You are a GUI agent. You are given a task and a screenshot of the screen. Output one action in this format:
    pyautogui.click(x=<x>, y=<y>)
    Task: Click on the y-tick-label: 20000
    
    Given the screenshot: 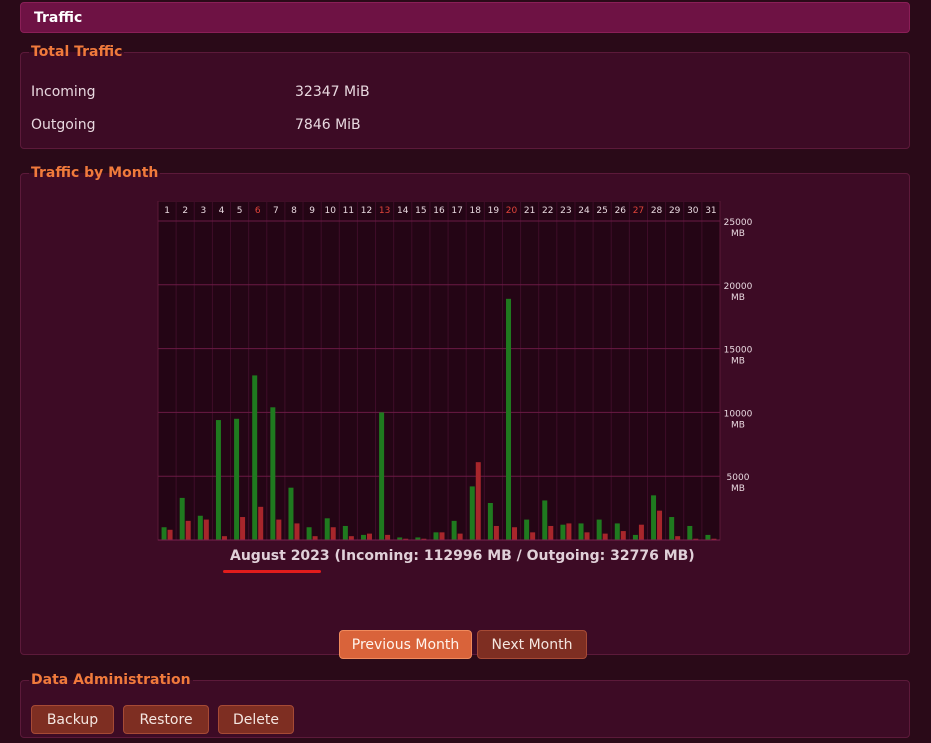 What is the action you would take?
    pyautogui.click(x=738, y=287)
    